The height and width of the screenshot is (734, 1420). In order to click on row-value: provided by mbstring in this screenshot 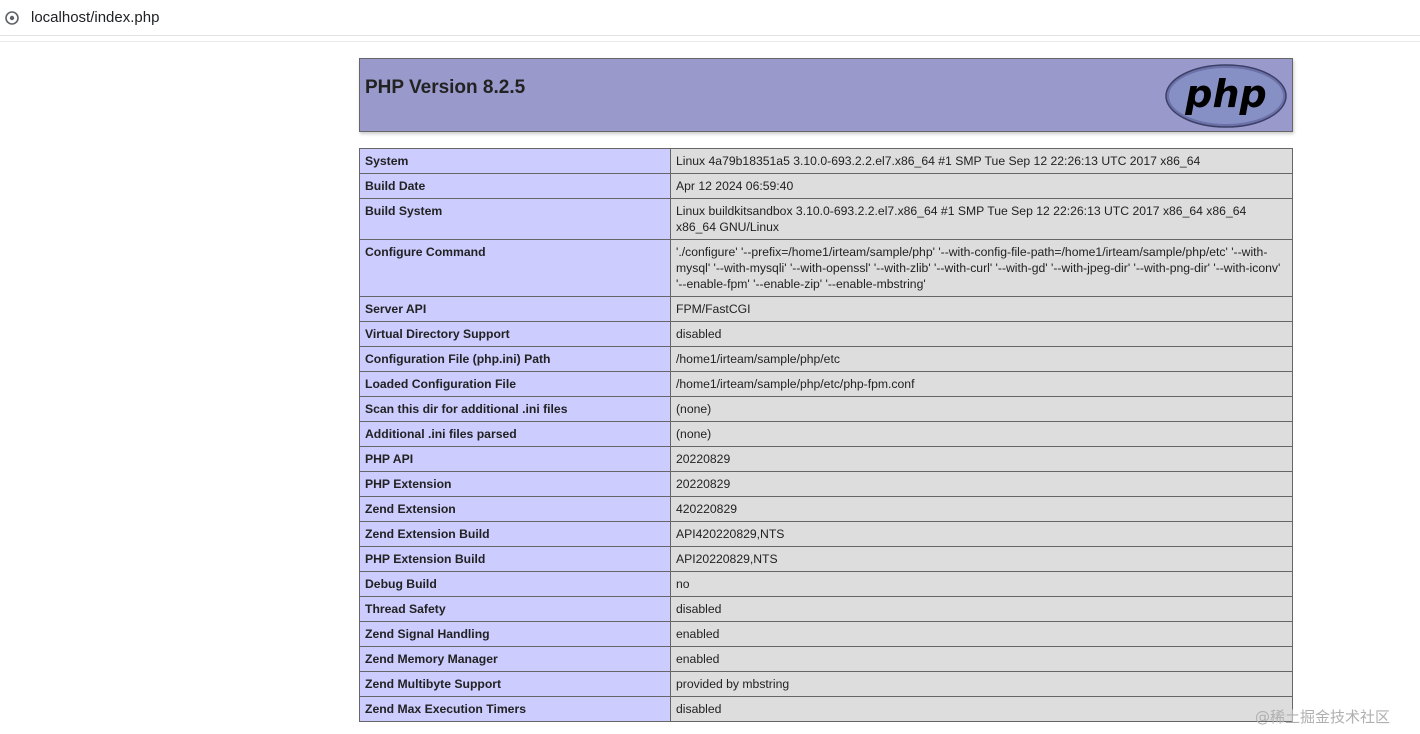, I will do `click(981, 684)`.